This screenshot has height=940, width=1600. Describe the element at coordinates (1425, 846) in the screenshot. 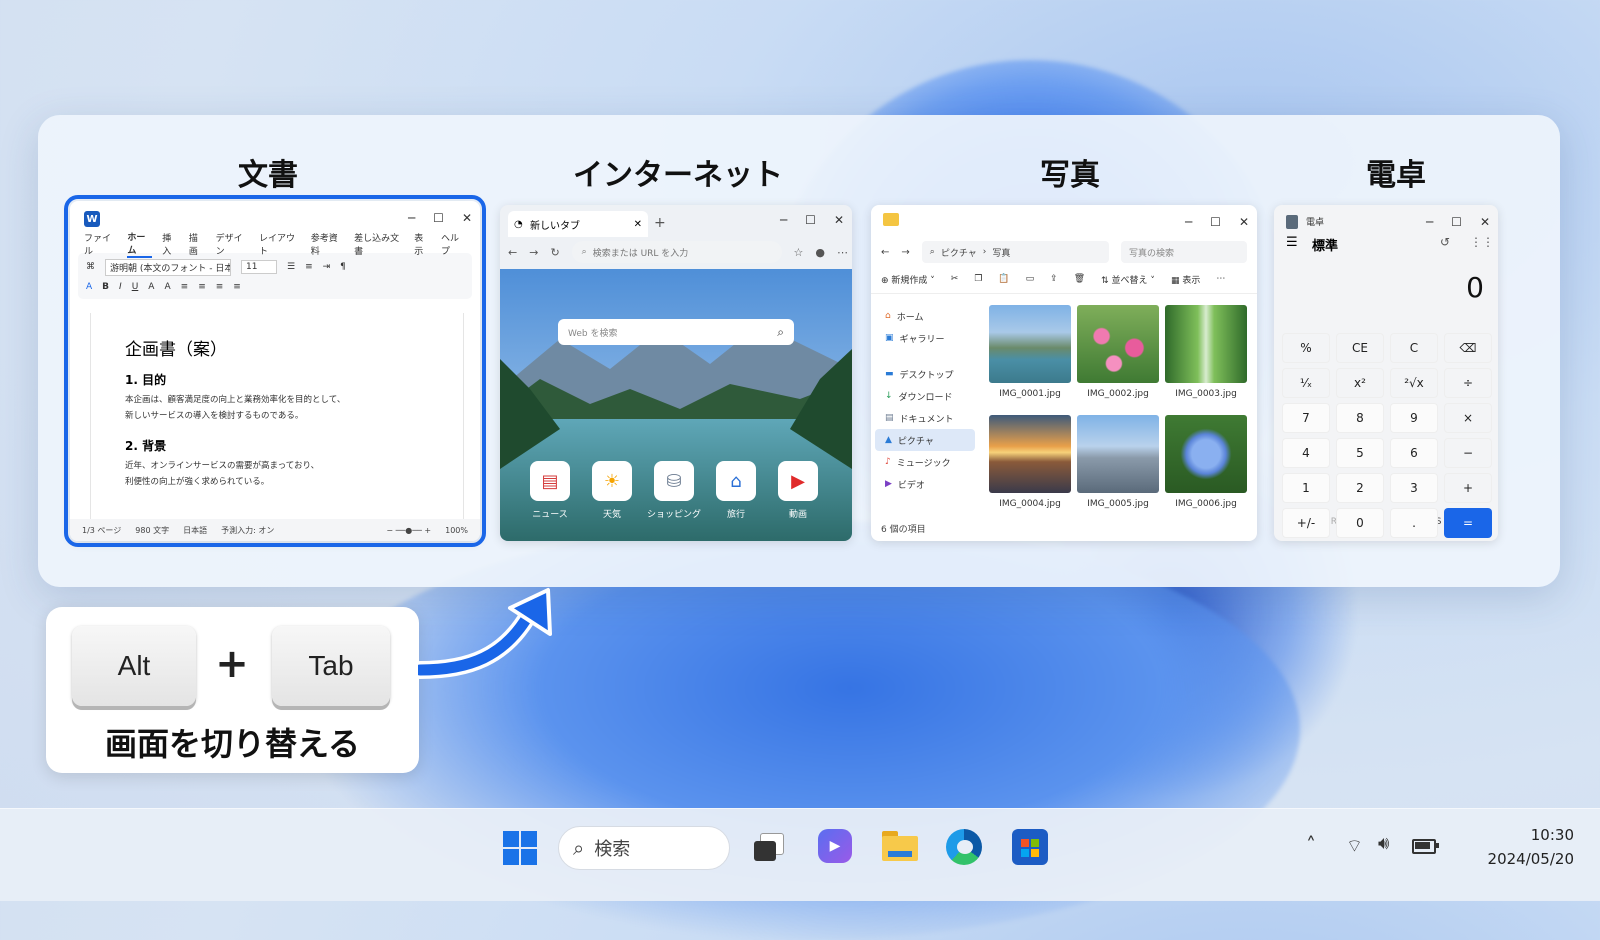

I see `battery-icon` at that location.